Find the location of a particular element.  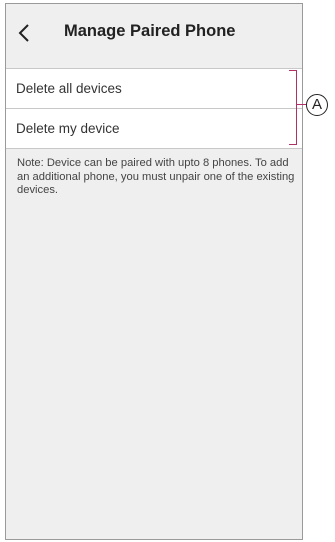

callout-leader-line is located at coordinates (301, 104).